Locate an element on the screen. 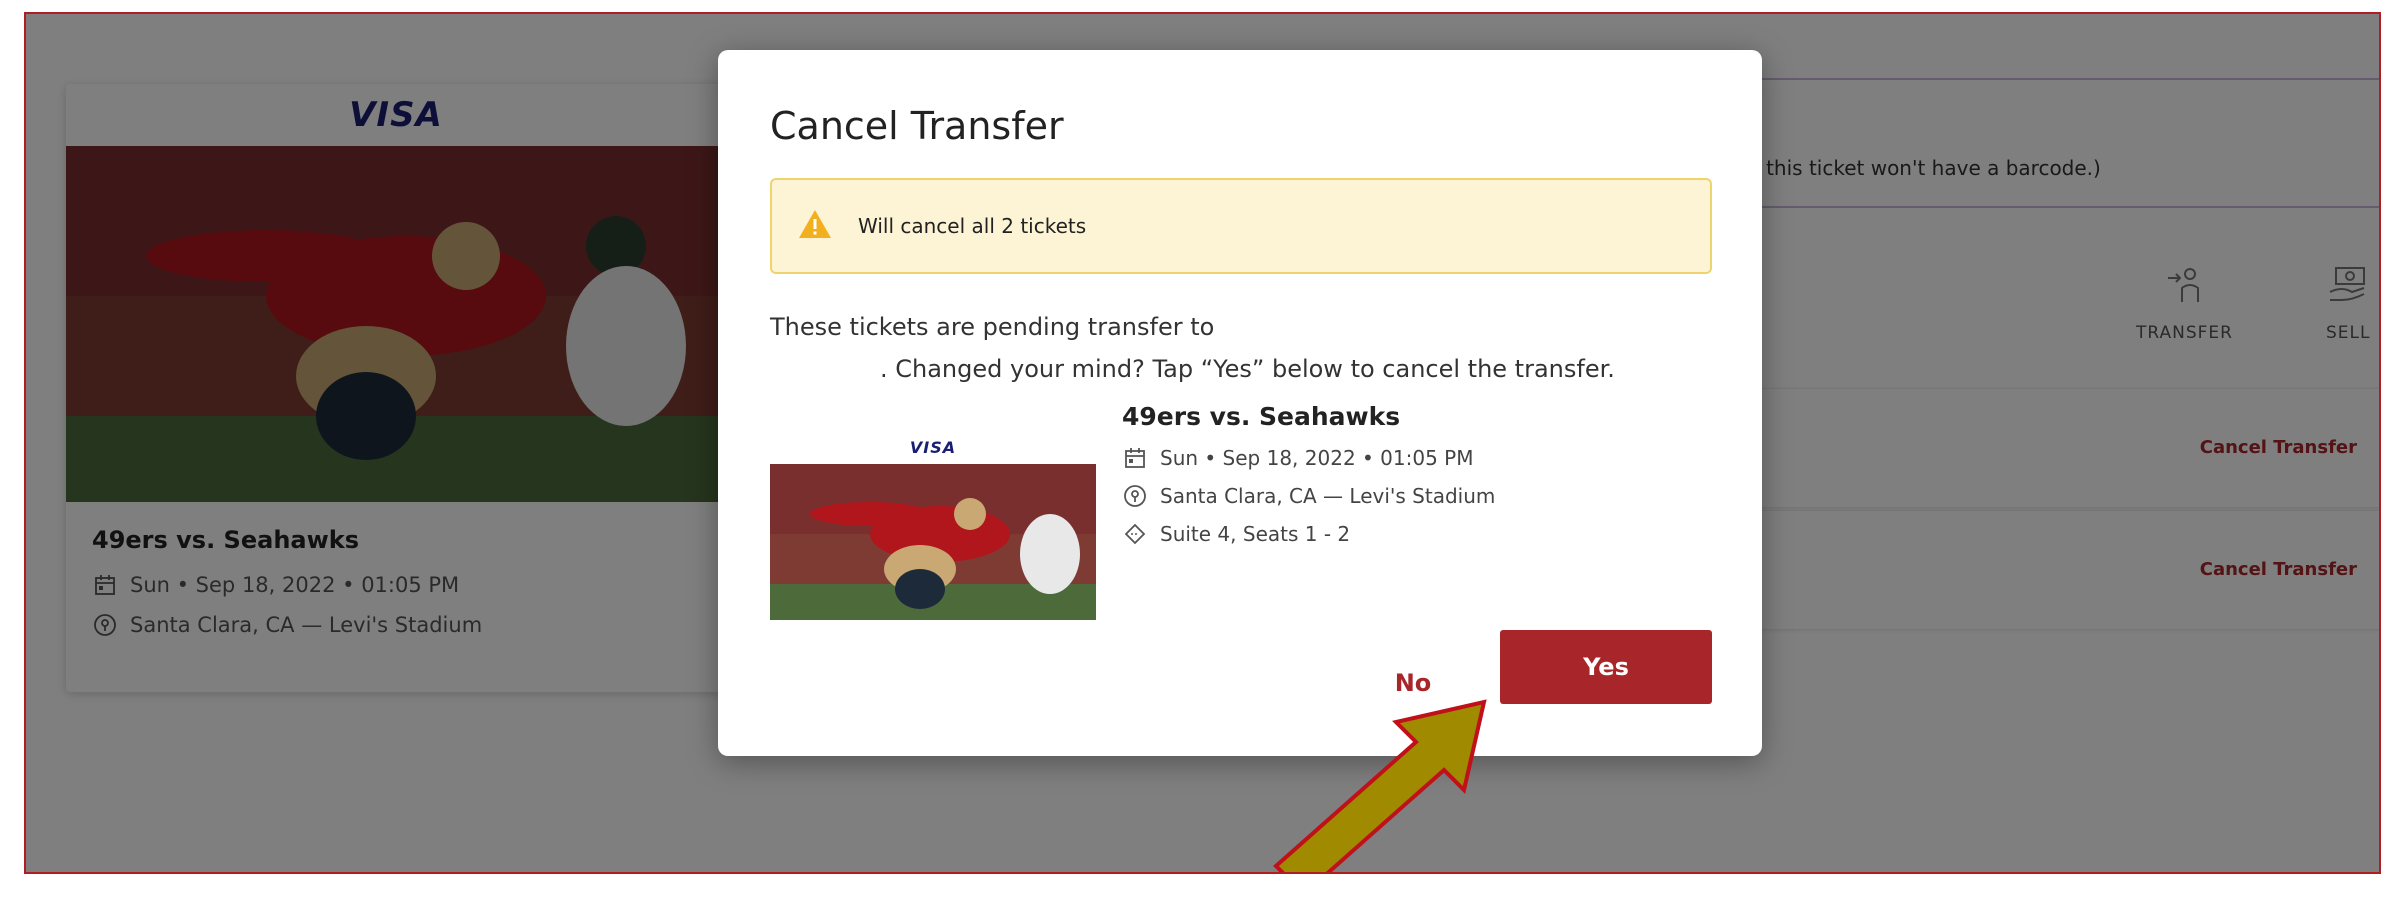  event-date-row: Sun • Sep 18, 2022 • 01:05 PM is located at coordinates (1308, 458).